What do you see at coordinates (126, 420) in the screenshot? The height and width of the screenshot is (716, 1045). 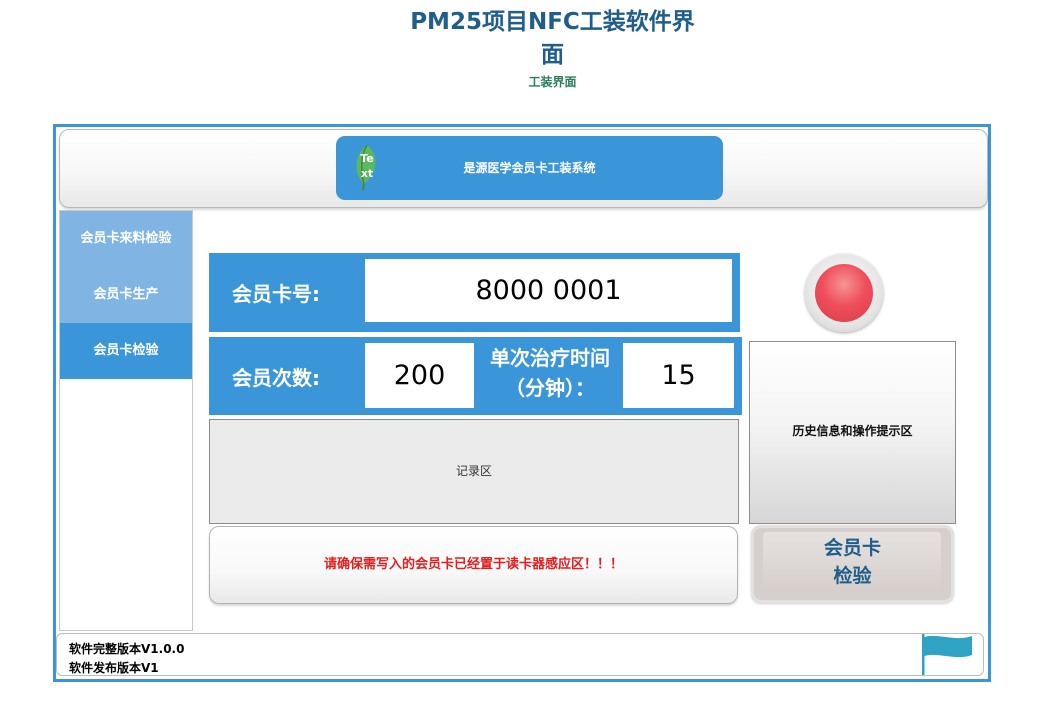 I see `sidebar: 会员卡来料检验 会员卡生产 会员卡检验` at bounding box center [126, 420].